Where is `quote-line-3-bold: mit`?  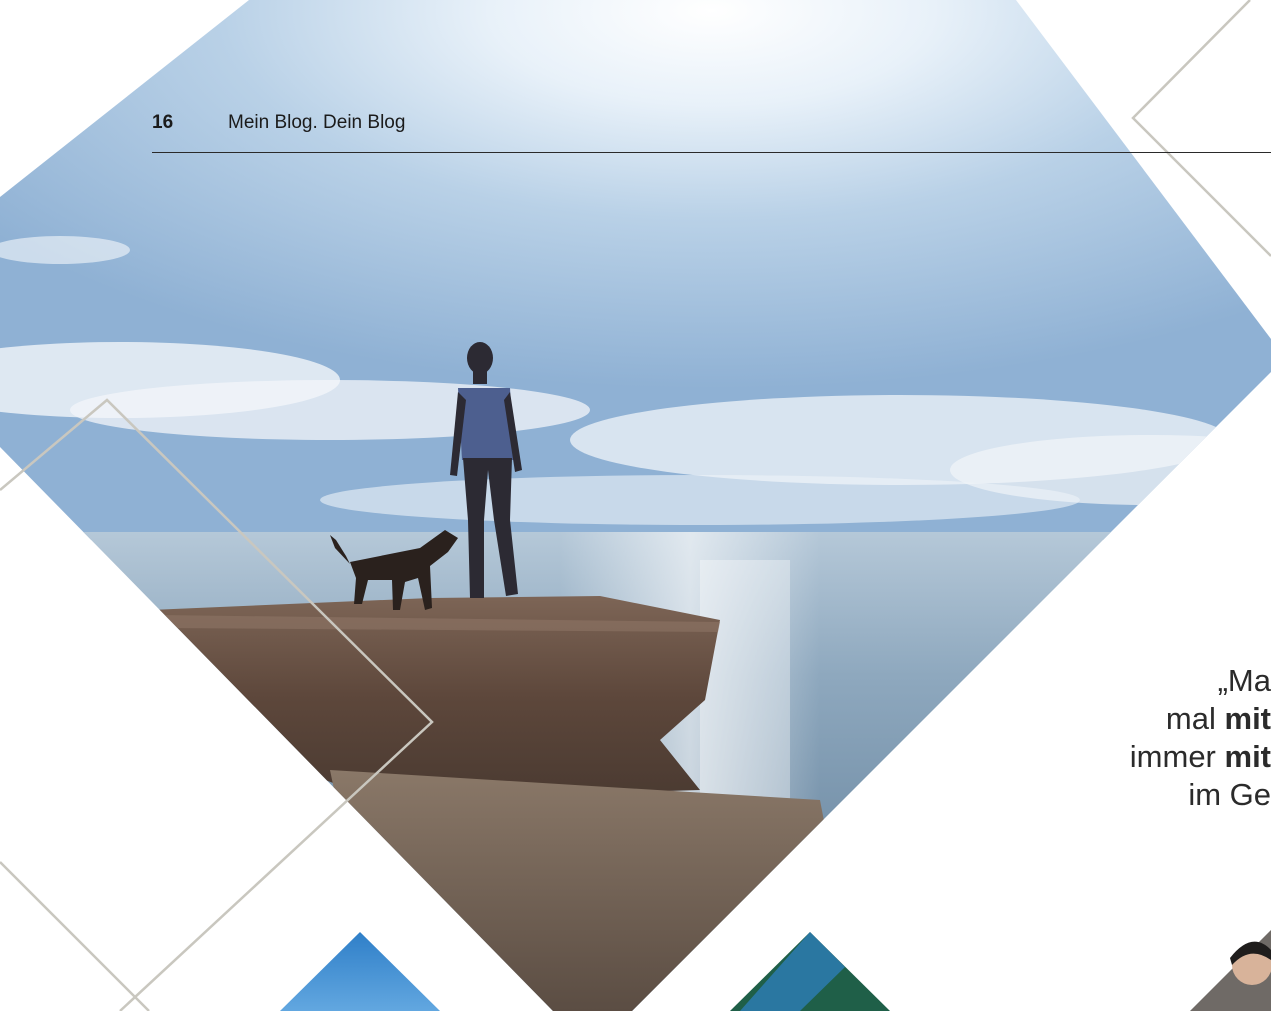
quote-line-3-bold: mit is located at coordinates (1247, 756).